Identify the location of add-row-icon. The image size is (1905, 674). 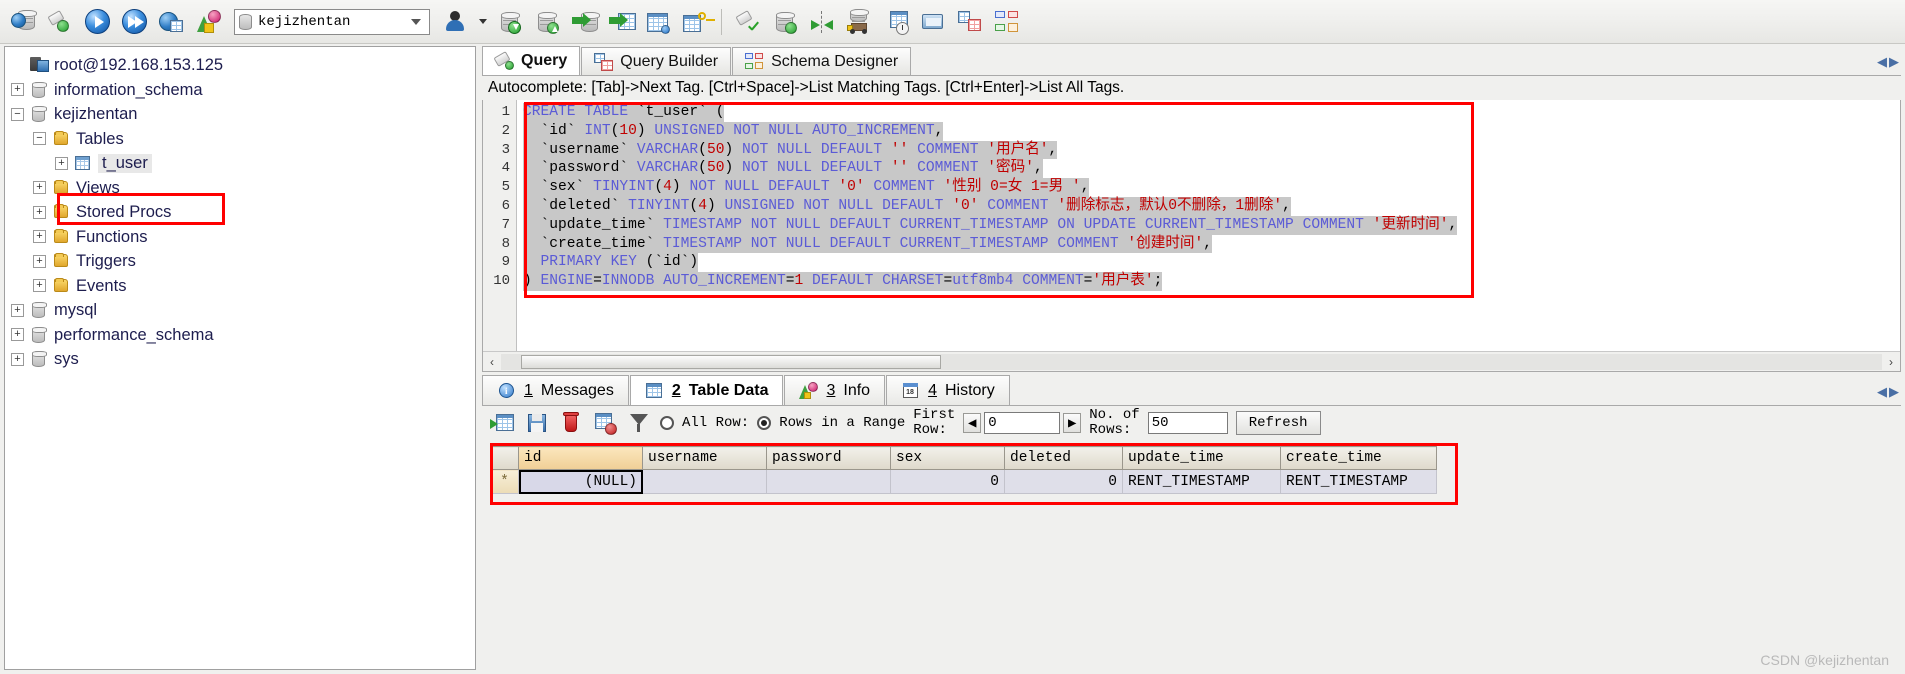
(503, 423).